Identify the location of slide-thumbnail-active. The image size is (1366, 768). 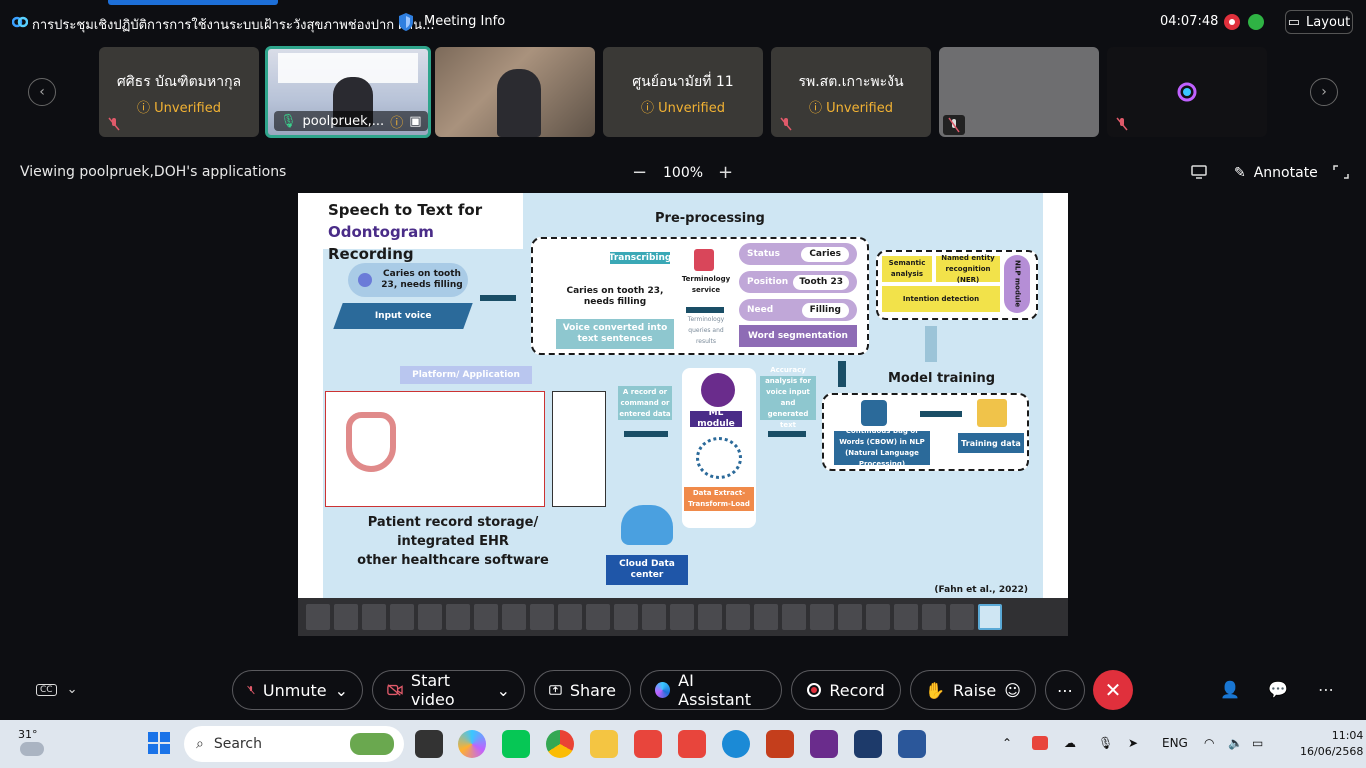
(990, 617).